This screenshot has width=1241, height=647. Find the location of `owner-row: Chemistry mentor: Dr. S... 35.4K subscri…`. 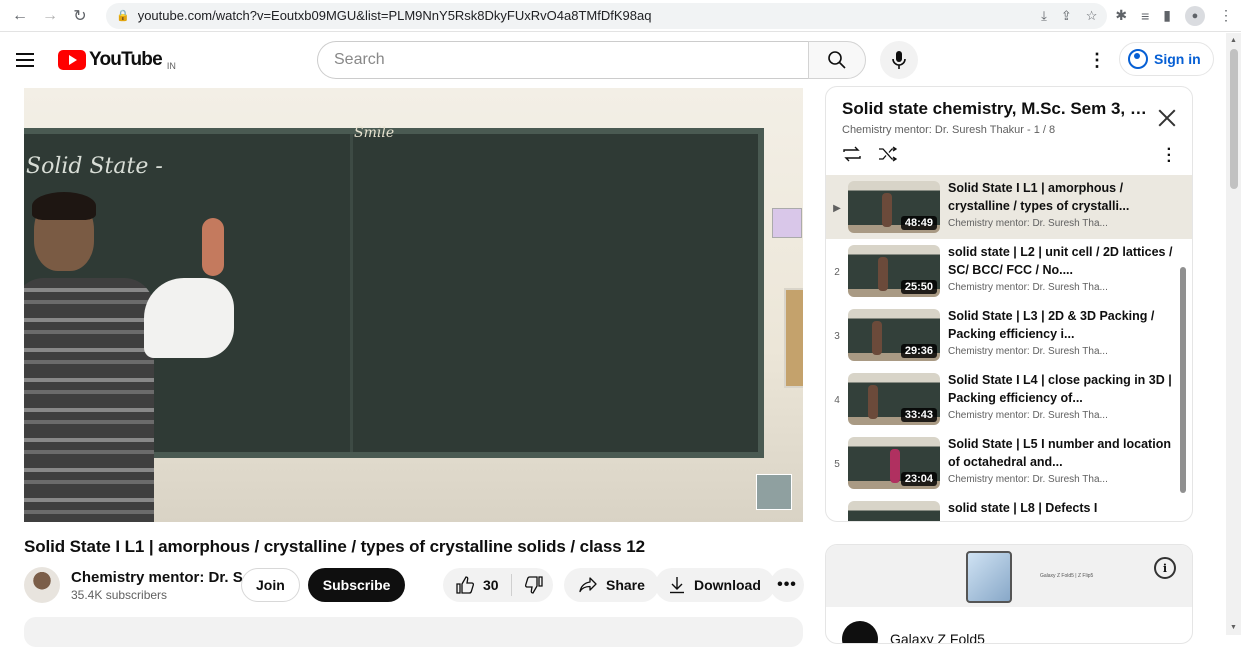

owner-row: Chemistry mentor: Dr. S... 35.4K subscri… is located at coordinates (414, 585).